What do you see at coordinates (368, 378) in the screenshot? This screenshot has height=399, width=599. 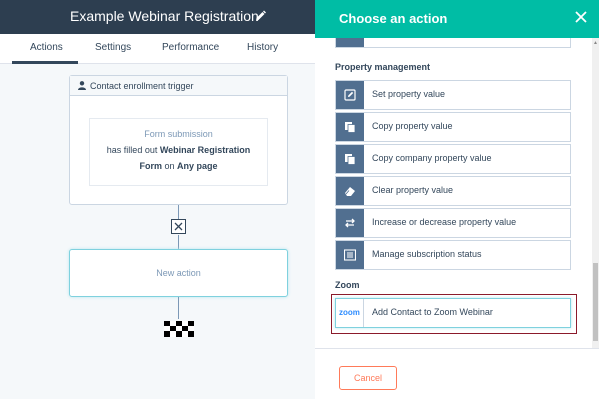 I see `cancel-button: Cancel` at bounding box center [368, 378].